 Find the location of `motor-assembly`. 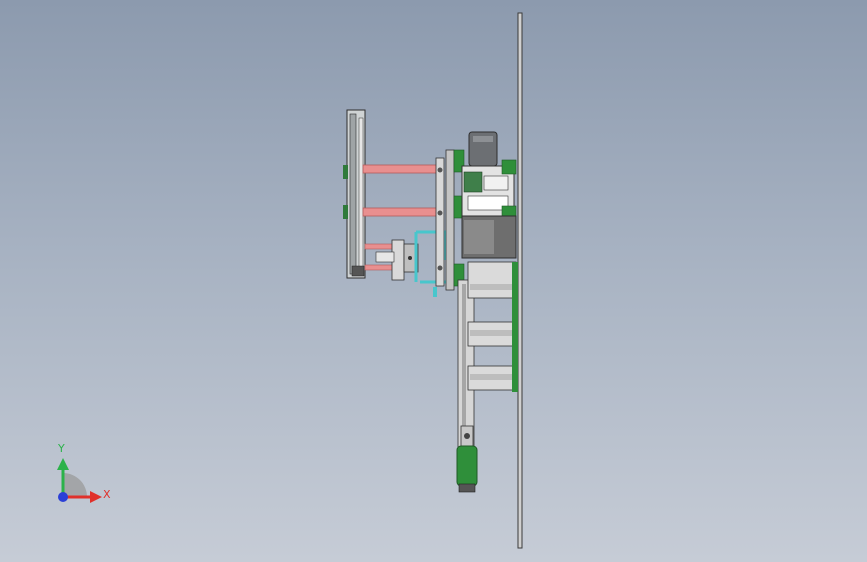

motor-assembly is located at coordinates (489, 195).